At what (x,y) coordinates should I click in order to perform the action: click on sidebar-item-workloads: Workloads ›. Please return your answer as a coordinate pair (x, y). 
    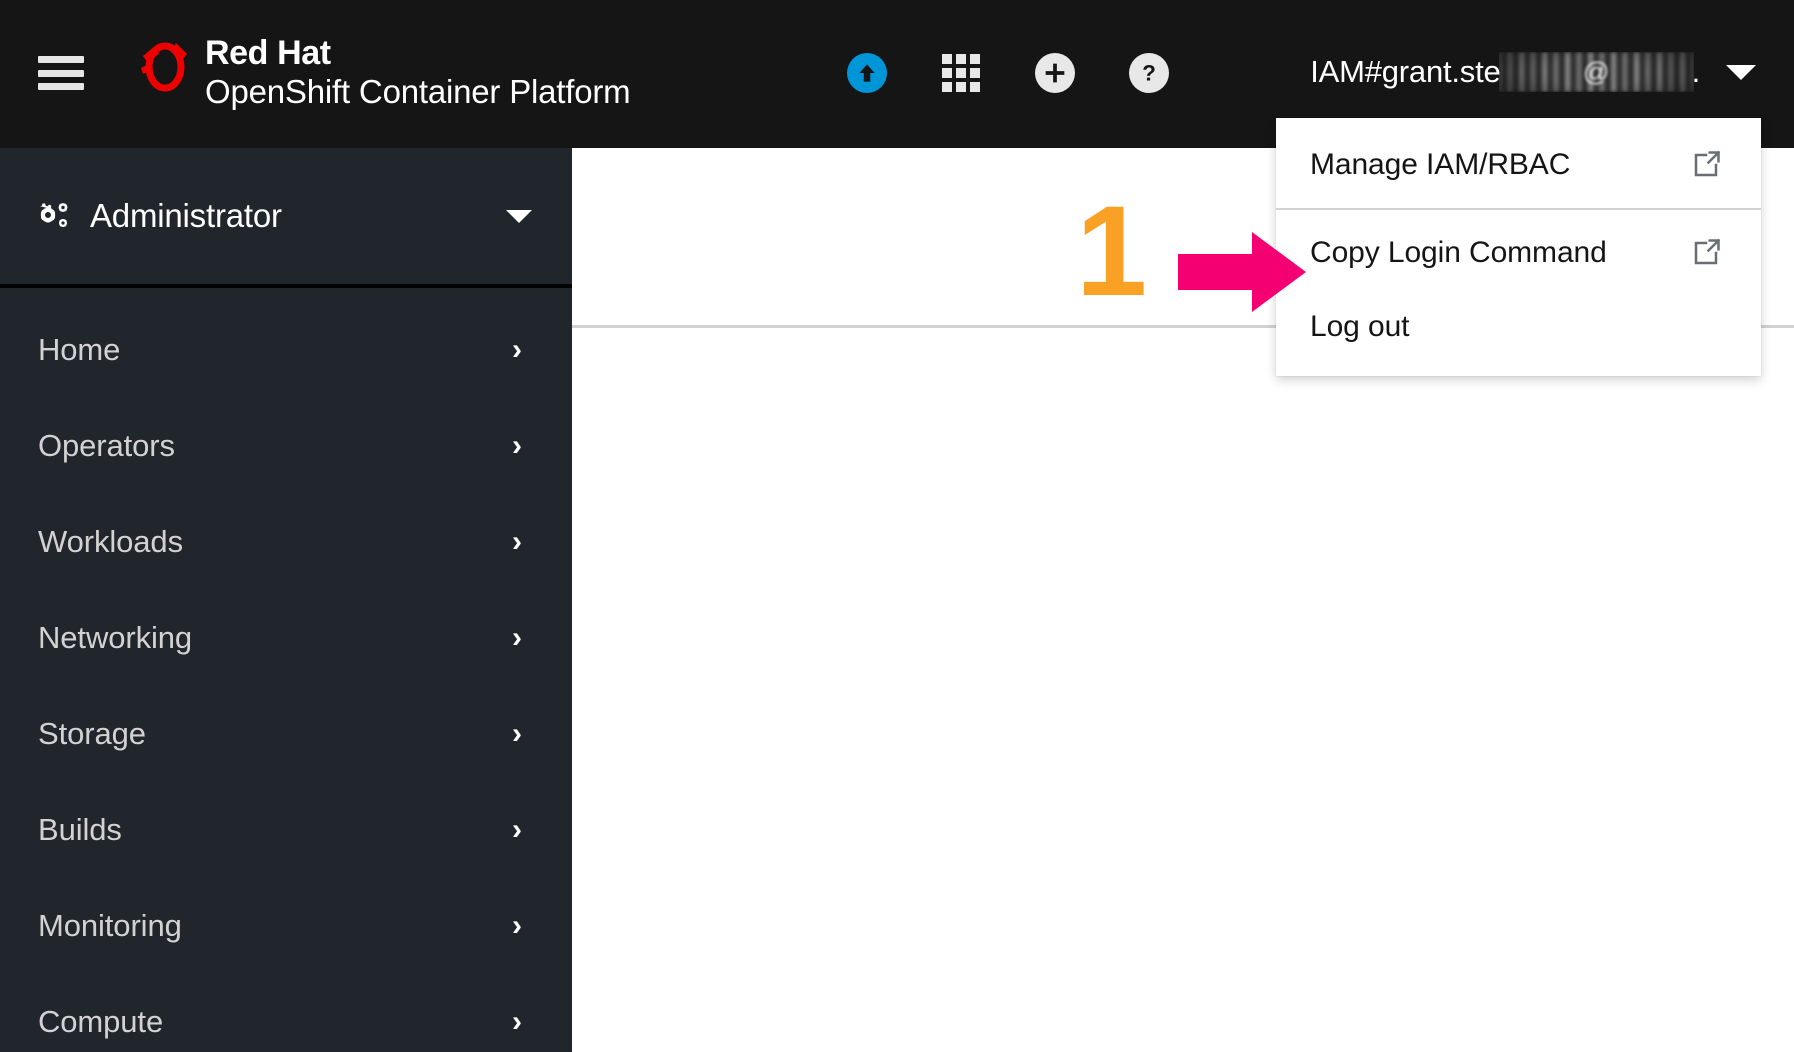
    Looking at the image, I should click on (286, 542).